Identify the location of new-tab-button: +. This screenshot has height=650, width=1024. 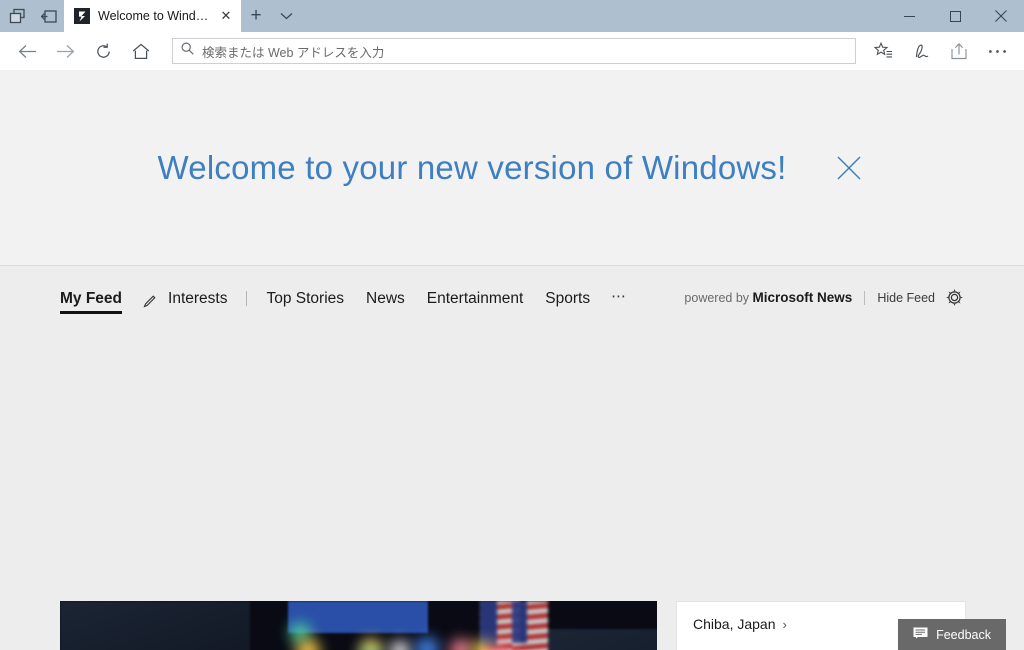
(256, 16).